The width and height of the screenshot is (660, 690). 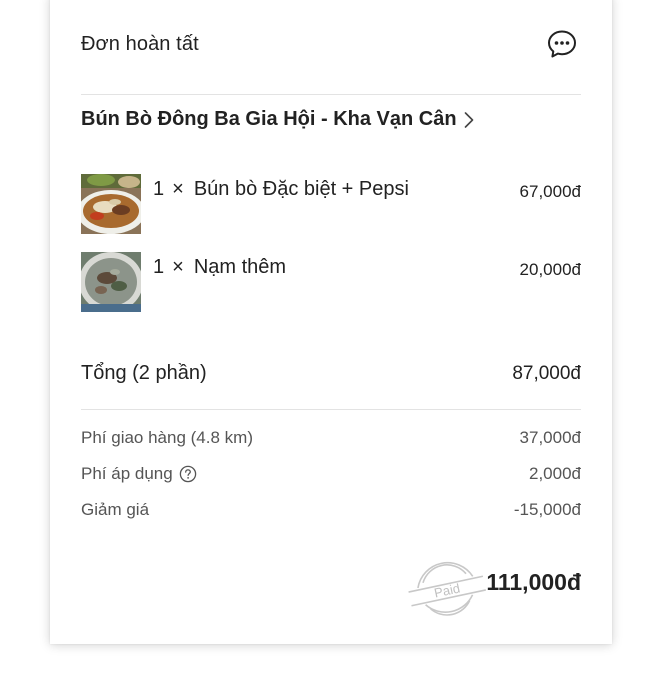 I want to click on summary-divider, so click(x=331, y=409).